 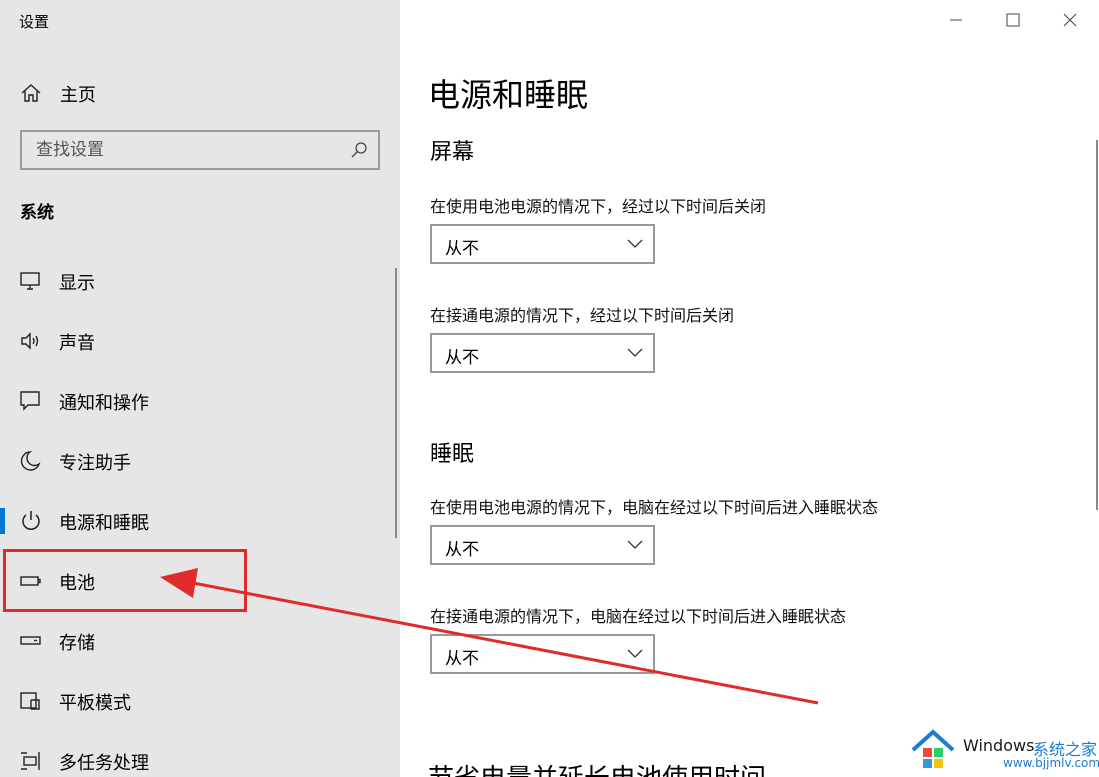 What do you see at coordinates (582, 315) in the screenshot?
I see `screen-plugged-label: 在接通电源的情况下，经过以下时间后关闭` at bounding box center [582, 315].